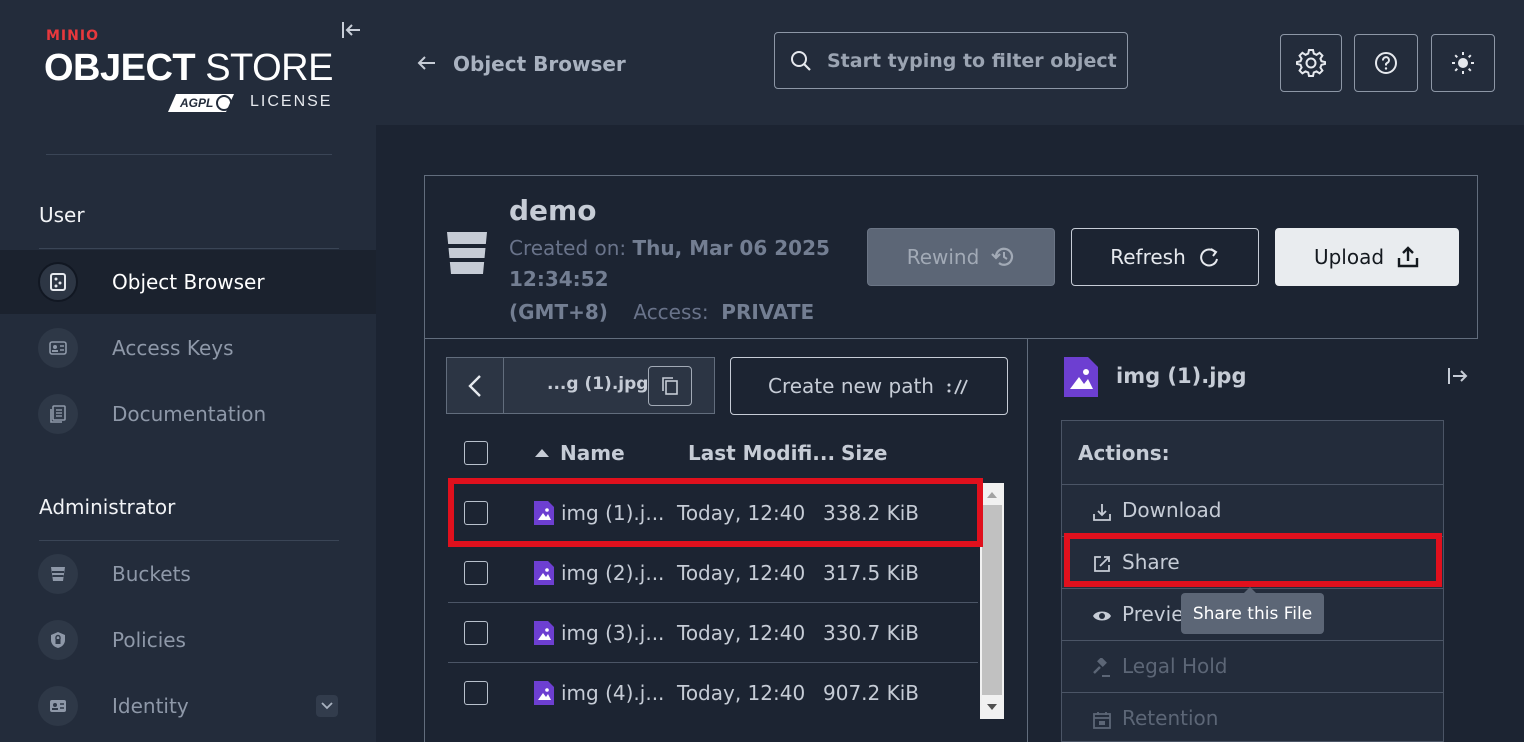 The image size is (1524, 742). I want to click on minio-logo: MINIO OBJECT STORE AGPL LICENSE, so click(194, 73).